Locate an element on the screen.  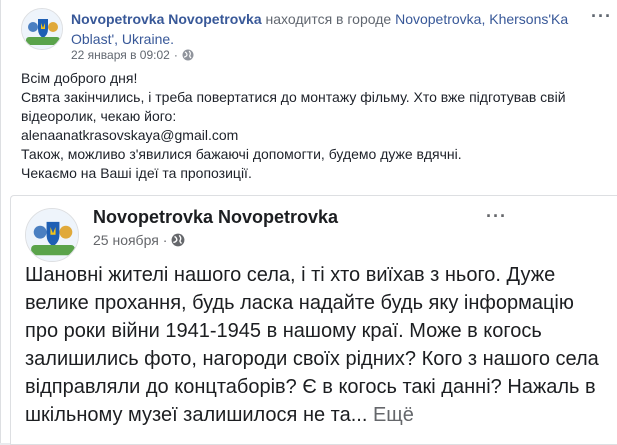
avatar is located at coordinates (42, 29).